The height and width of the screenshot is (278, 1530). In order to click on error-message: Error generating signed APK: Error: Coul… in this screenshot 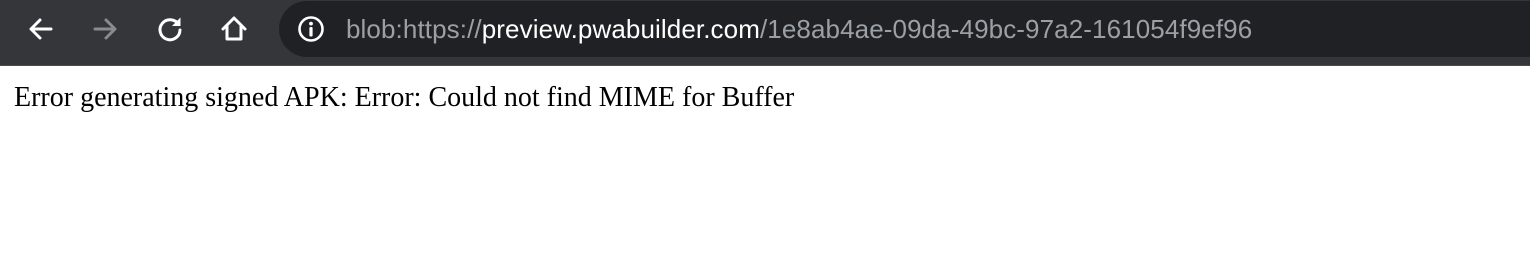, I will do `click(404, 97)`.